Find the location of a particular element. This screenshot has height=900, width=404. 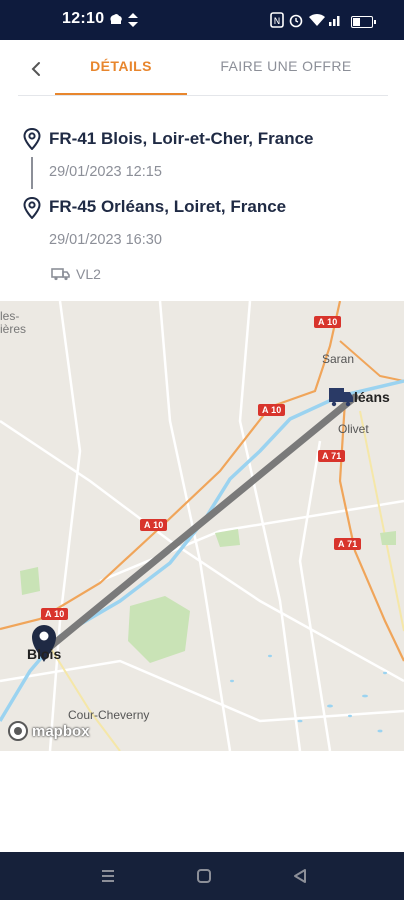

sync-icon is located at coordinates (133, 20).